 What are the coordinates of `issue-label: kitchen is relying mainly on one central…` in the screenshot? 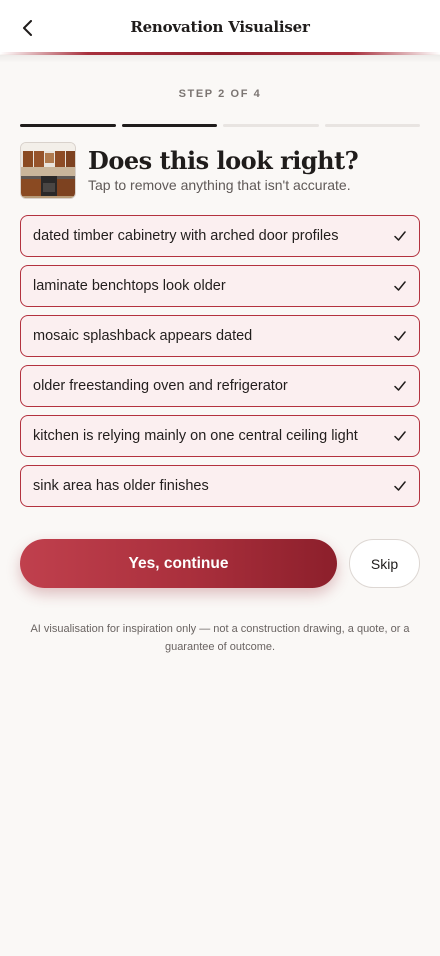 It's located at (195, 436).